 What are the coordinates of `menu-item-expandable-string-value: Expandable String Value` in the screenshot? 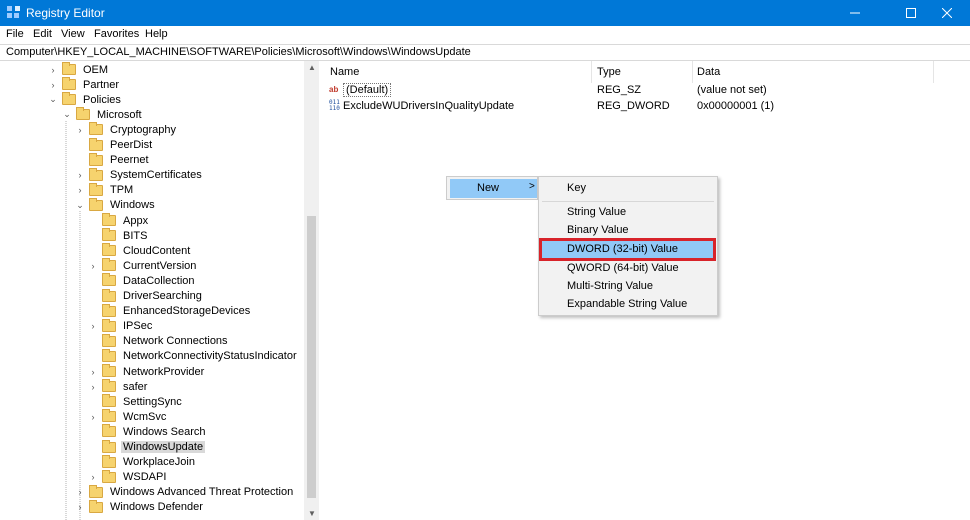 It's located at (627, 304).